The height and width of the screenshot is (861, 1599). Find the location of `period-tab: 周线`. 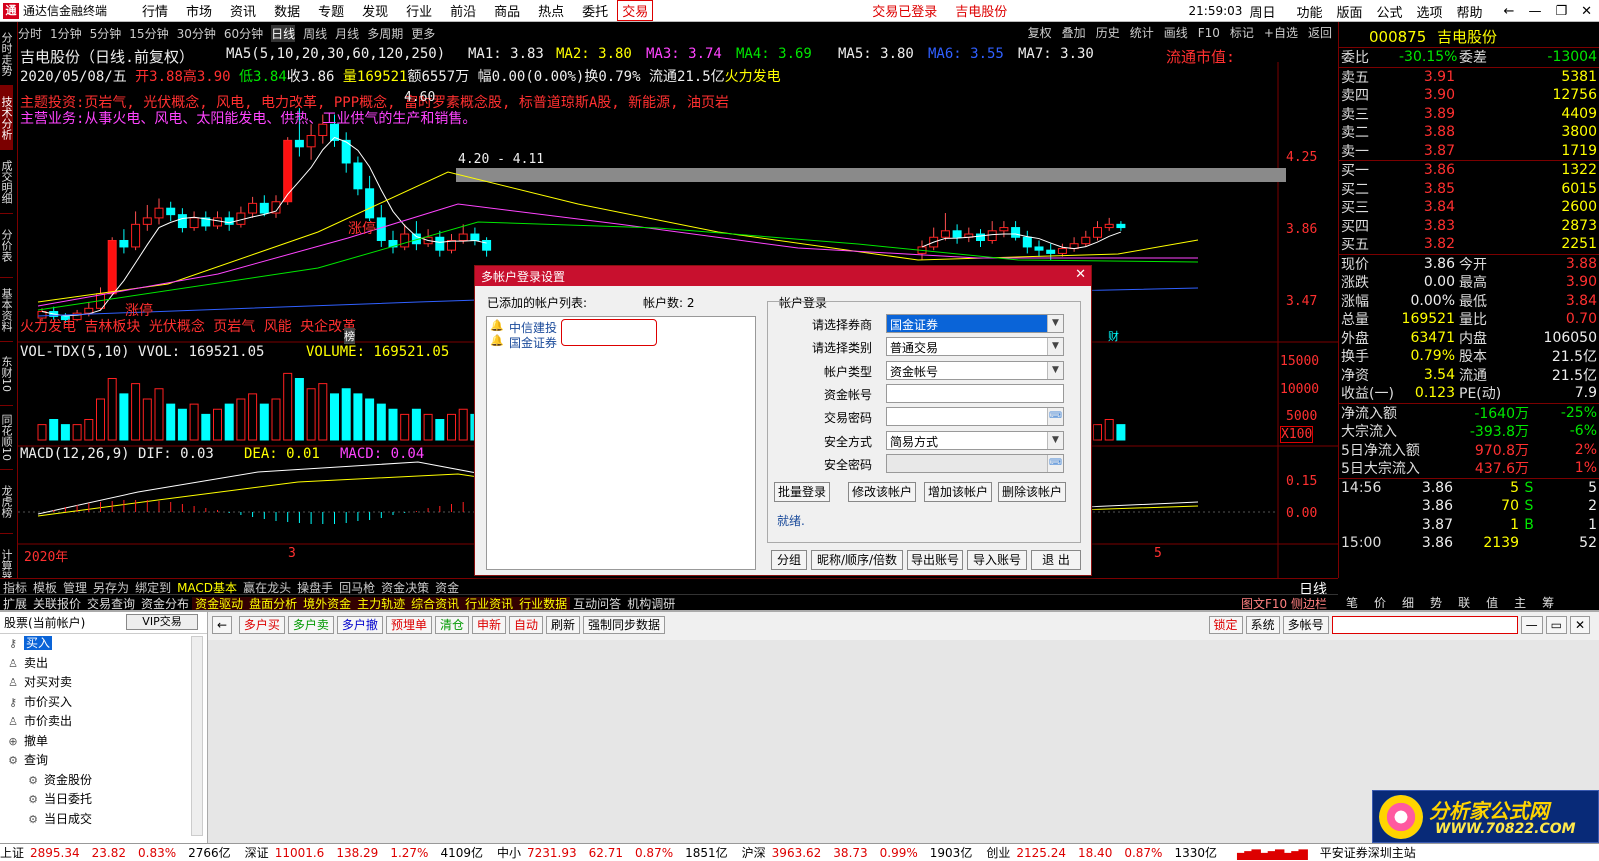

period-tab: 周线 is located at coordinates (315, 33).